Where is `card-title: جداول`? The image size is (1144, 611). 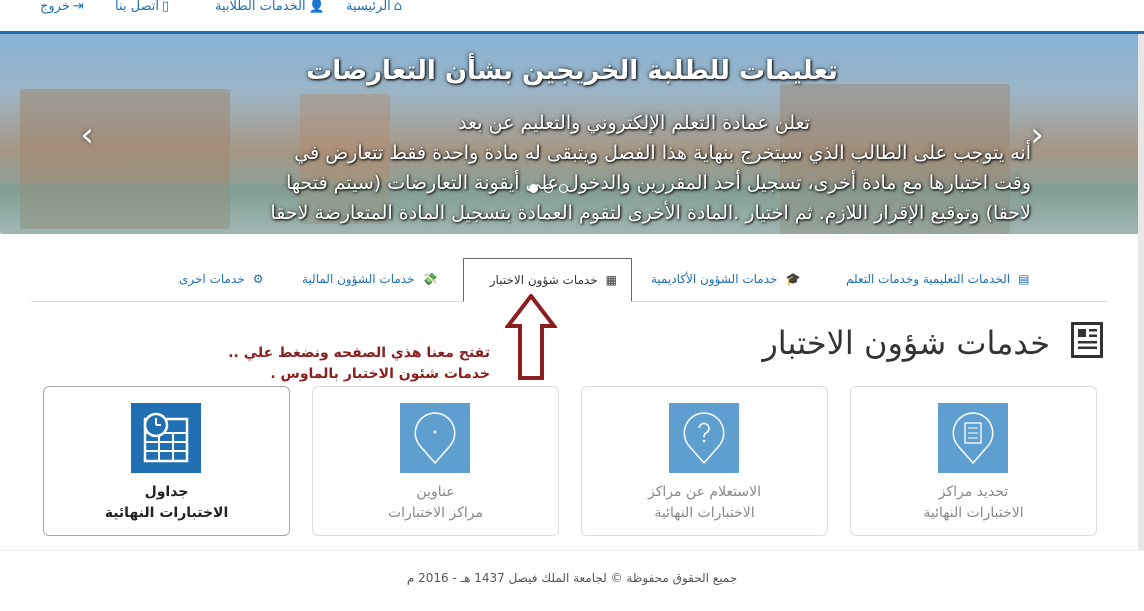
card-title: جداول is located at coordinates (166, 492).